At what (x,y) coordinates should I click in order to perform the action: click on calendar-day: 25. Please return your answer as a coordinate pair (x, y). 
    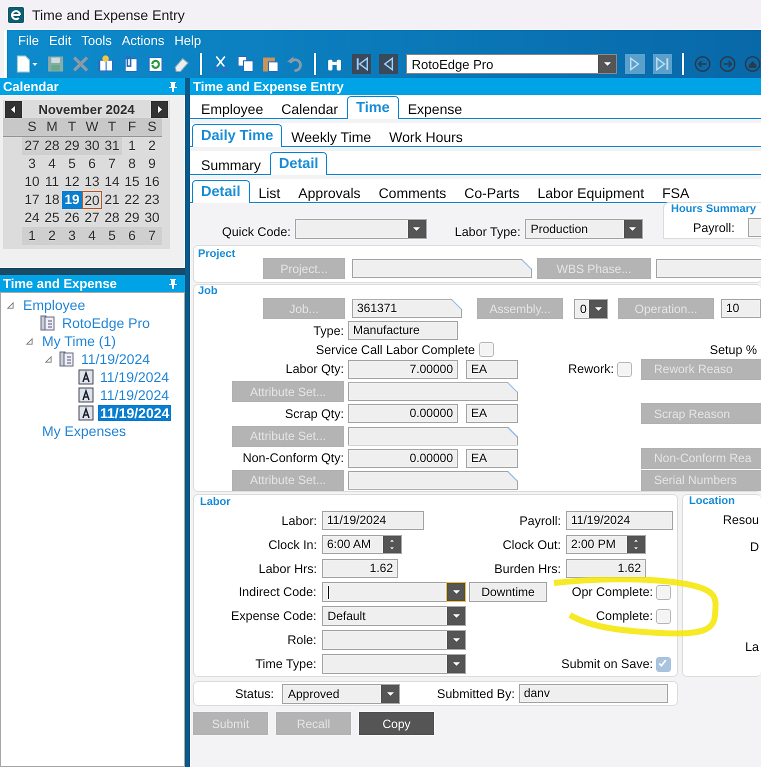
    Looking at the image, I should click on (52, 218).